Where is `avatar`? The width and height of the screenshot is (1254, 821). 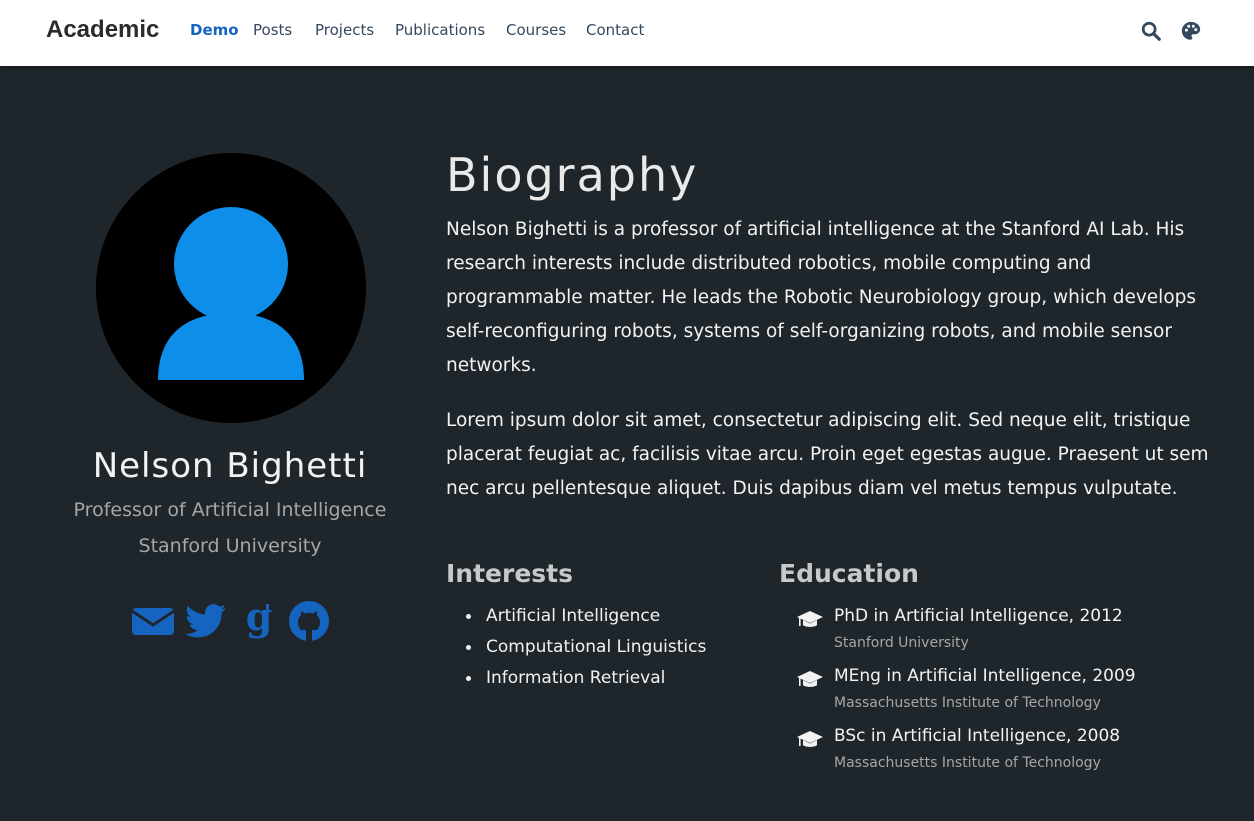
avatar is located at coordinates (231, 288).